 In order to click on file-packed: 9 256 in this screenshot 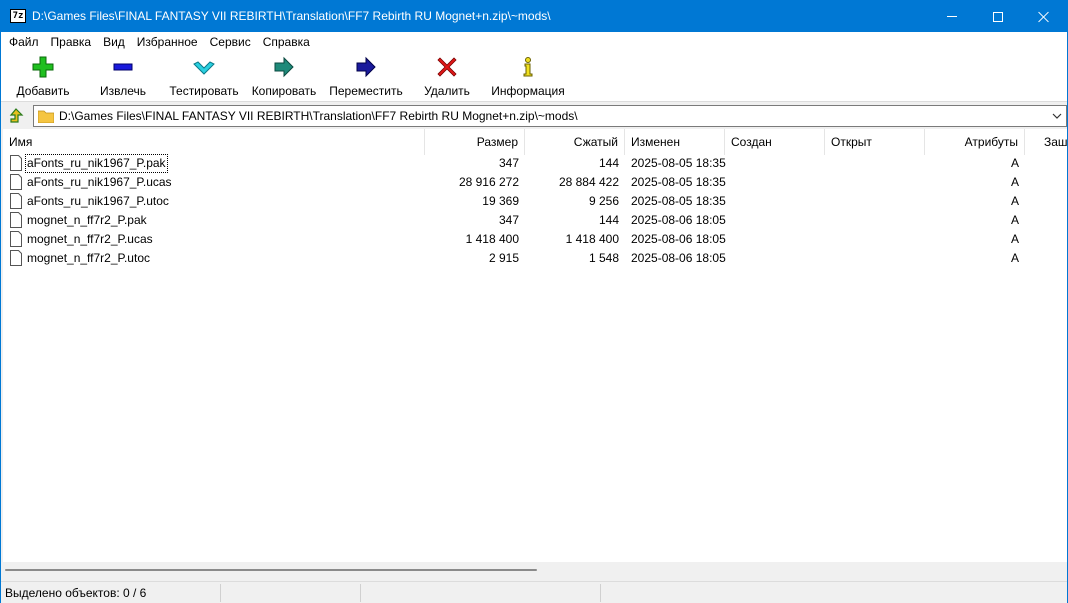, I will do `click(603, 201)`.